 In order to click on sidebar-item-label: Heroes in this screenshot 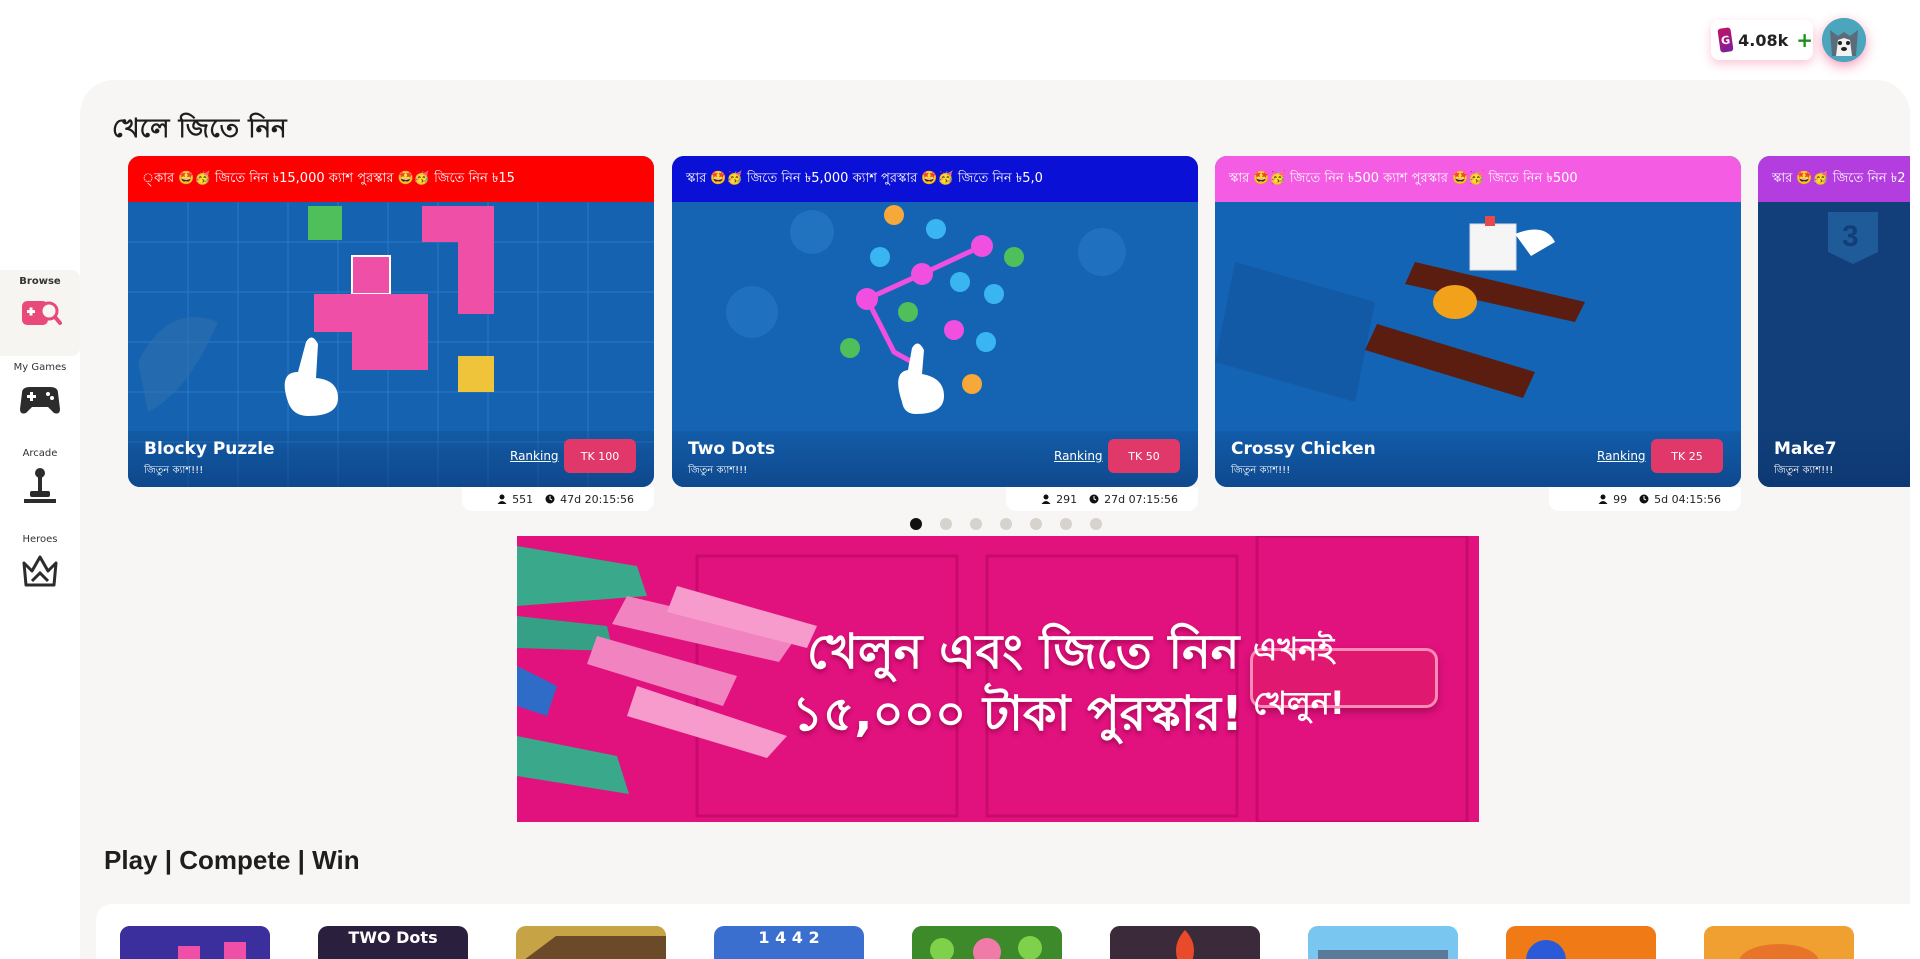, I will do `click(40, 539)`.